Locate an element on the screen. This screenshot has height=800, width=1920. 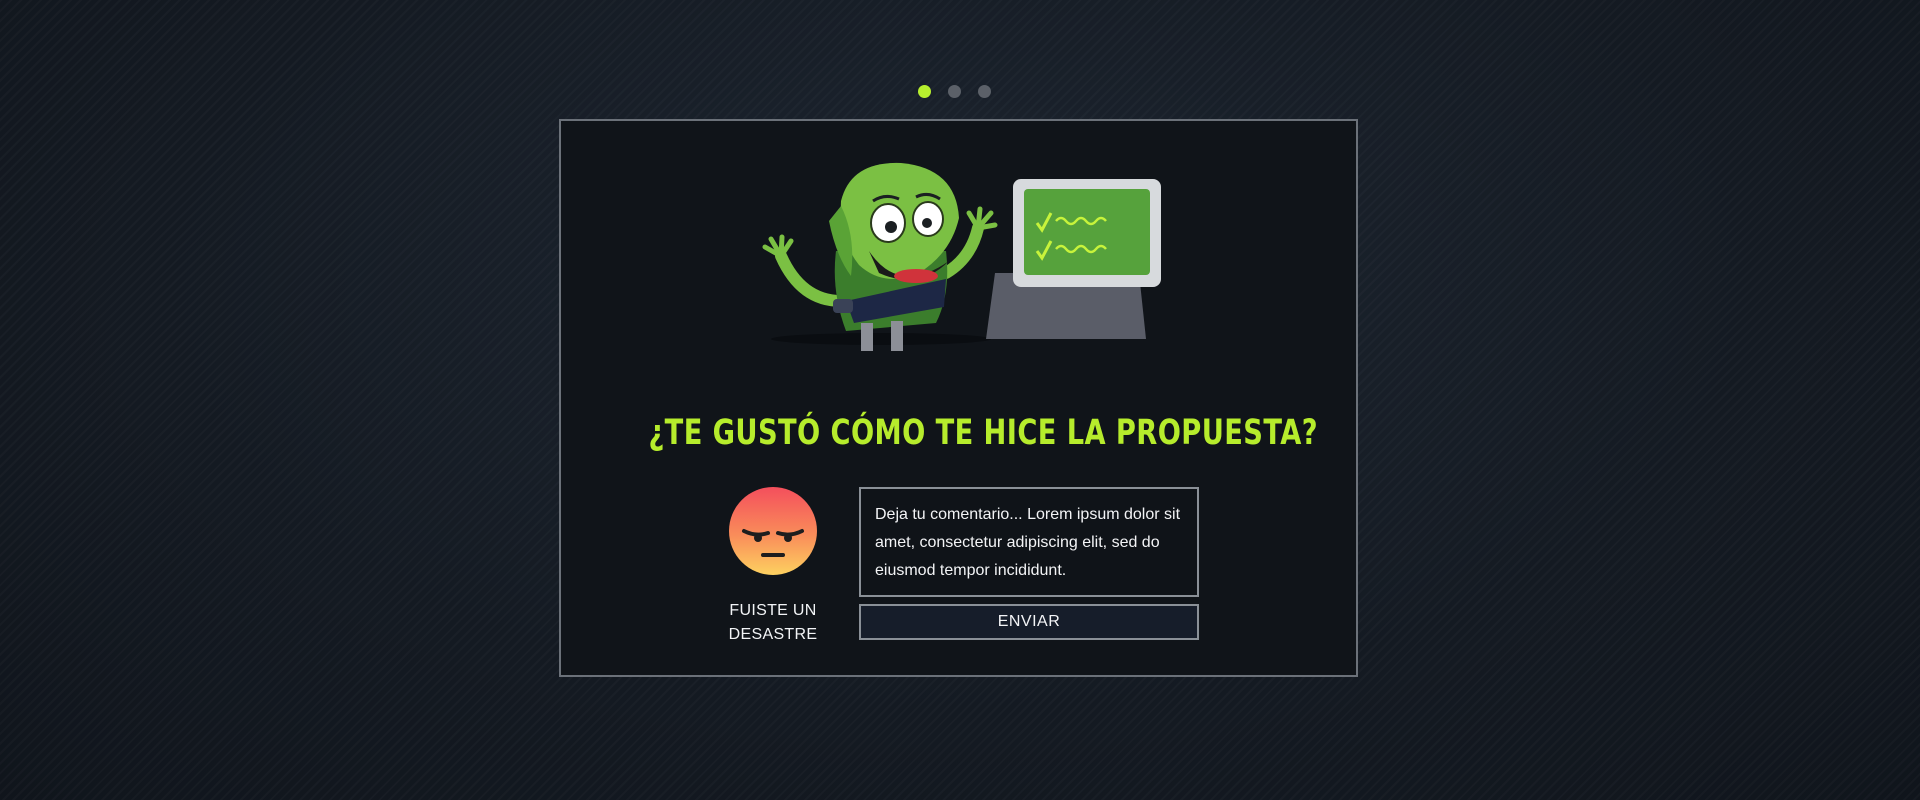
feedback-question: ¿TE GUSTÓ CÓMO TE HICE LA PROPUESTA? is located at coordinates (983, 433).